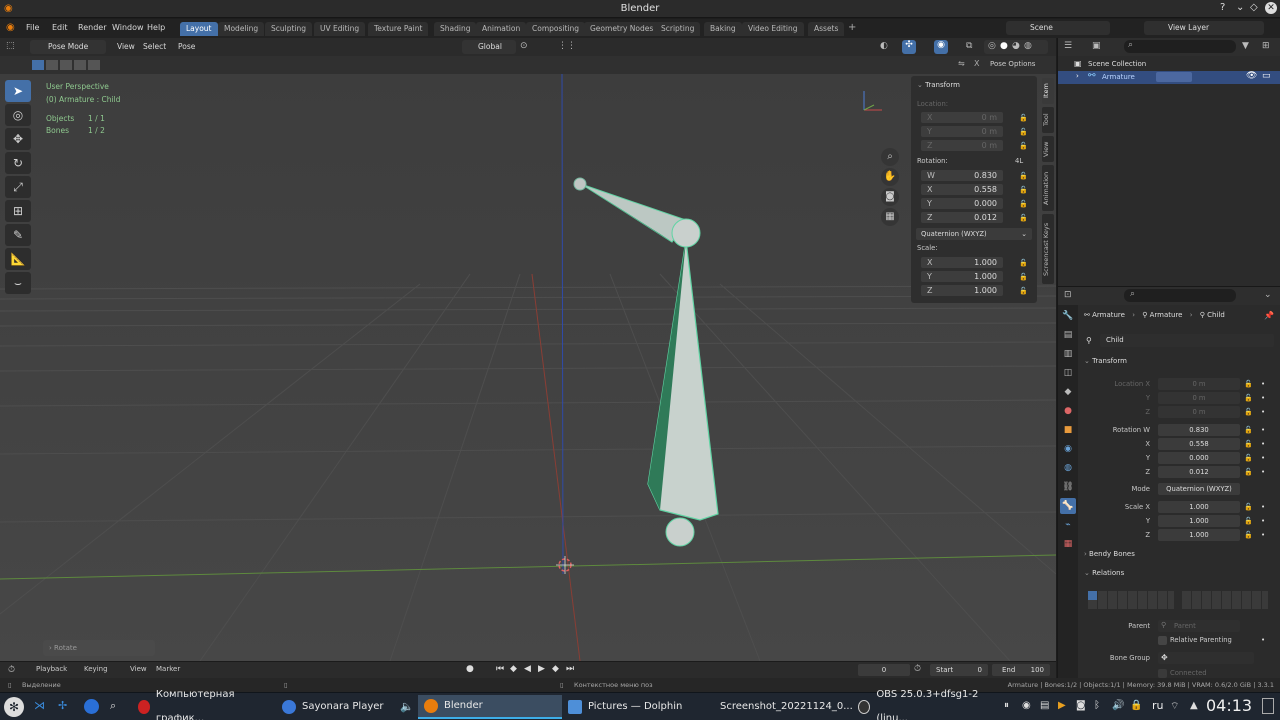  What do you see at coordinates (1206, 658) in the screenshot?
I see `prop-bone-group-field` at bounding box center [1206, 658].